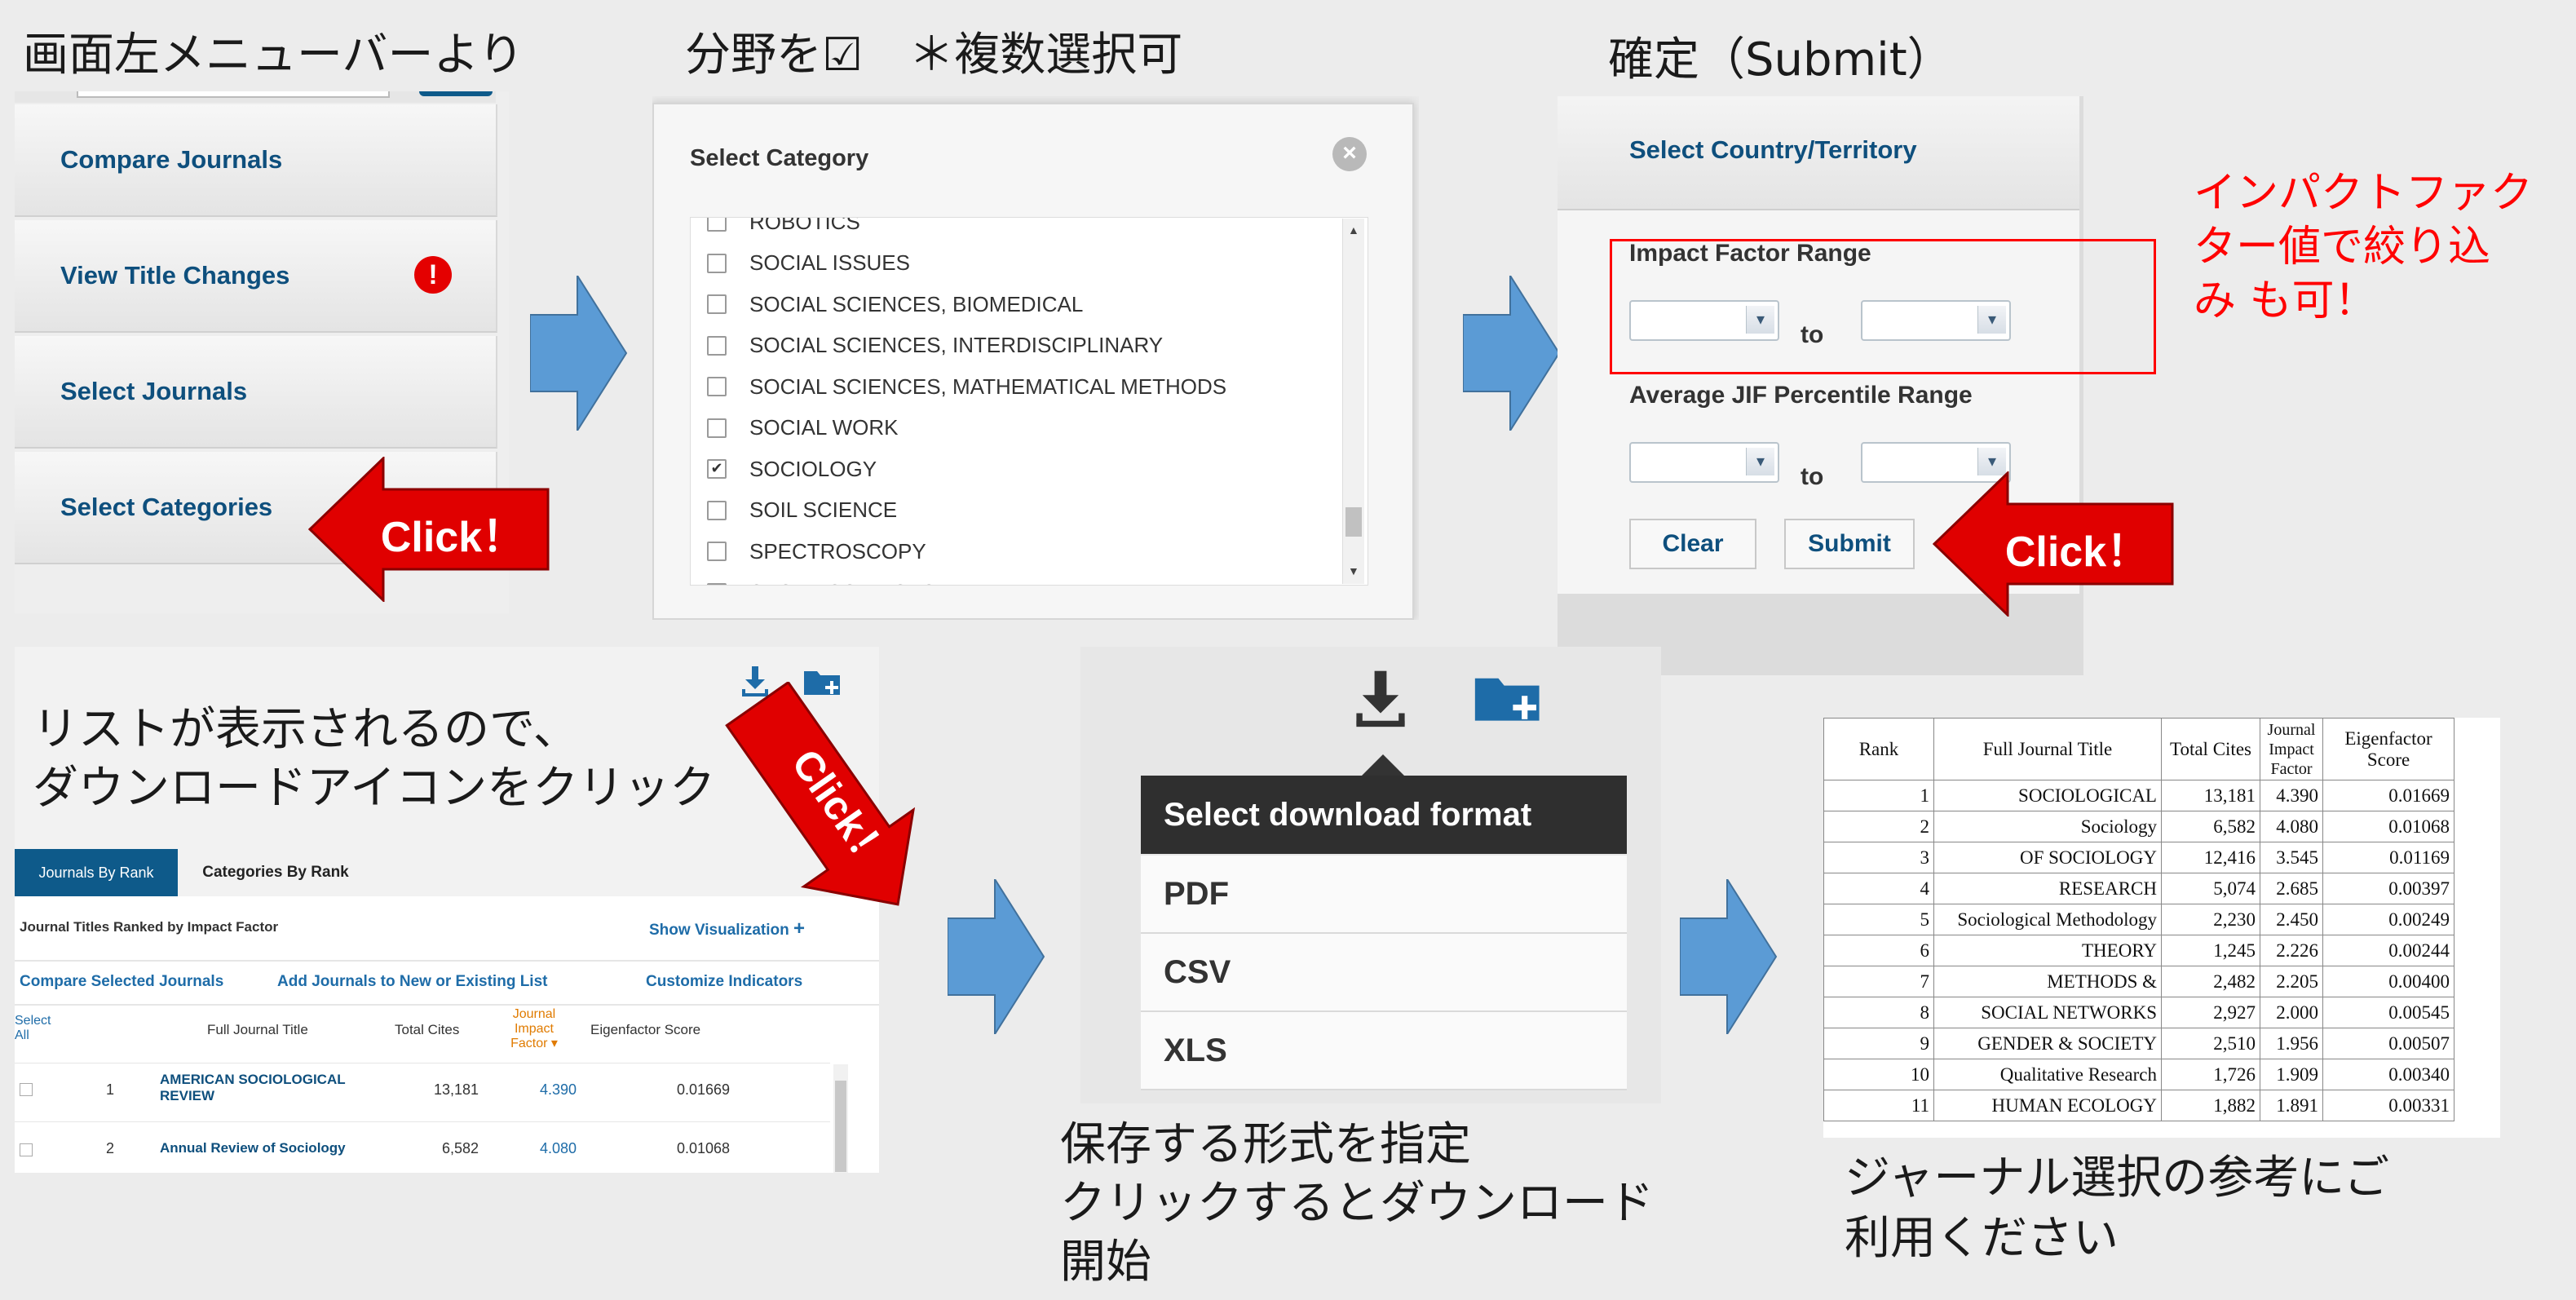 This screenshot has width=2576, height=1300. Describe the element at coordinates (154, 391) in the screenshot. I see `menu-select-journals-label: Select Journals` at that location.